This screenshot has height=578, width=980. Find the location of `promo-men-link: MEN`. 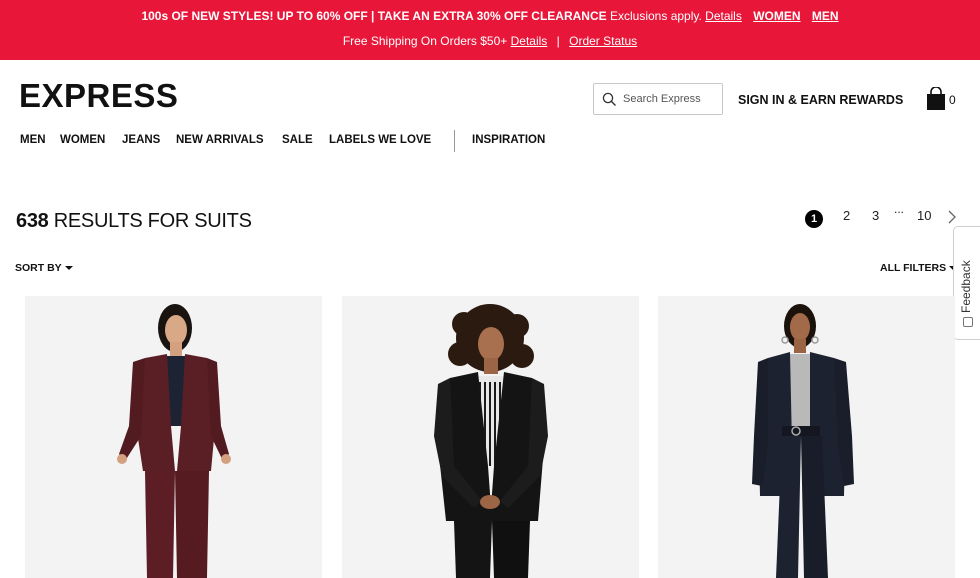

promo-men-link: MEN is located at coordinates (825, 16).